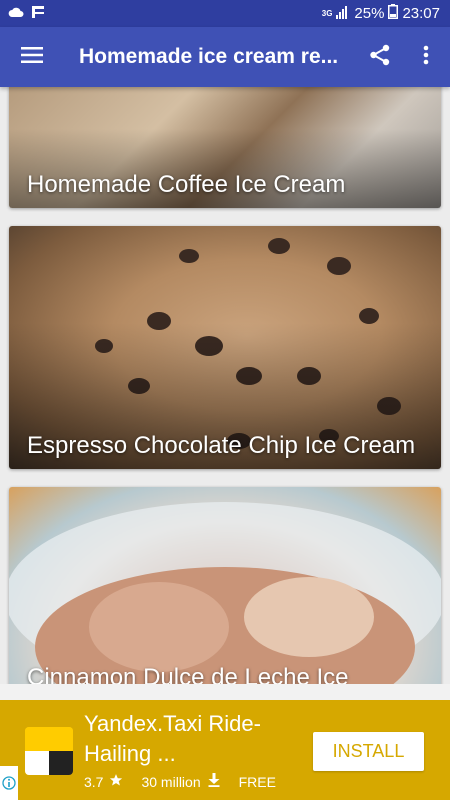 This screenshot has width=450, height=800. What do you see at coordinates (214, 781) in the screenshot?
I see `download-icon` at bounding box center [214, 781].